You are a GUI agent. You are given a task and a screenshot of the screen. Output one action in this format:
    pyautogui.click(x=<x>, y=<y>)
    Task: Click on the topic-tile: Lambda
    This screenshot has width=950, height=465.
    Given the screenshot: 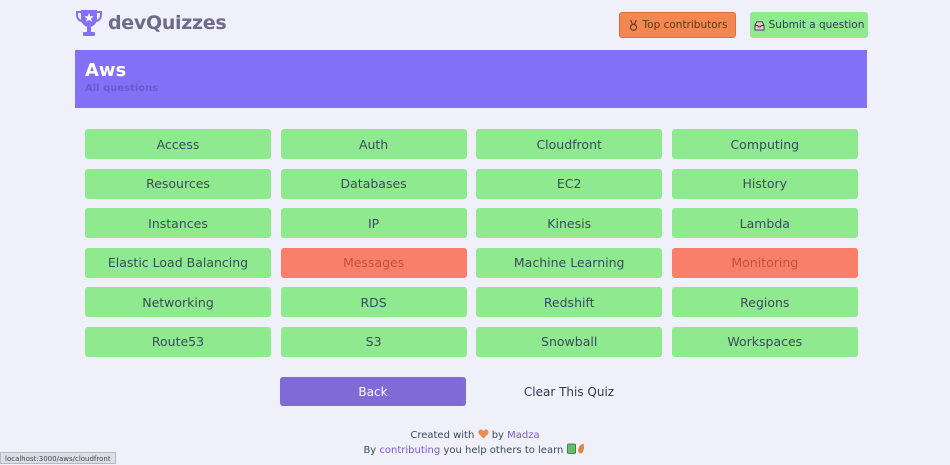 What is the action you would take?
    pyautogui.click(x=764, y=223)
    